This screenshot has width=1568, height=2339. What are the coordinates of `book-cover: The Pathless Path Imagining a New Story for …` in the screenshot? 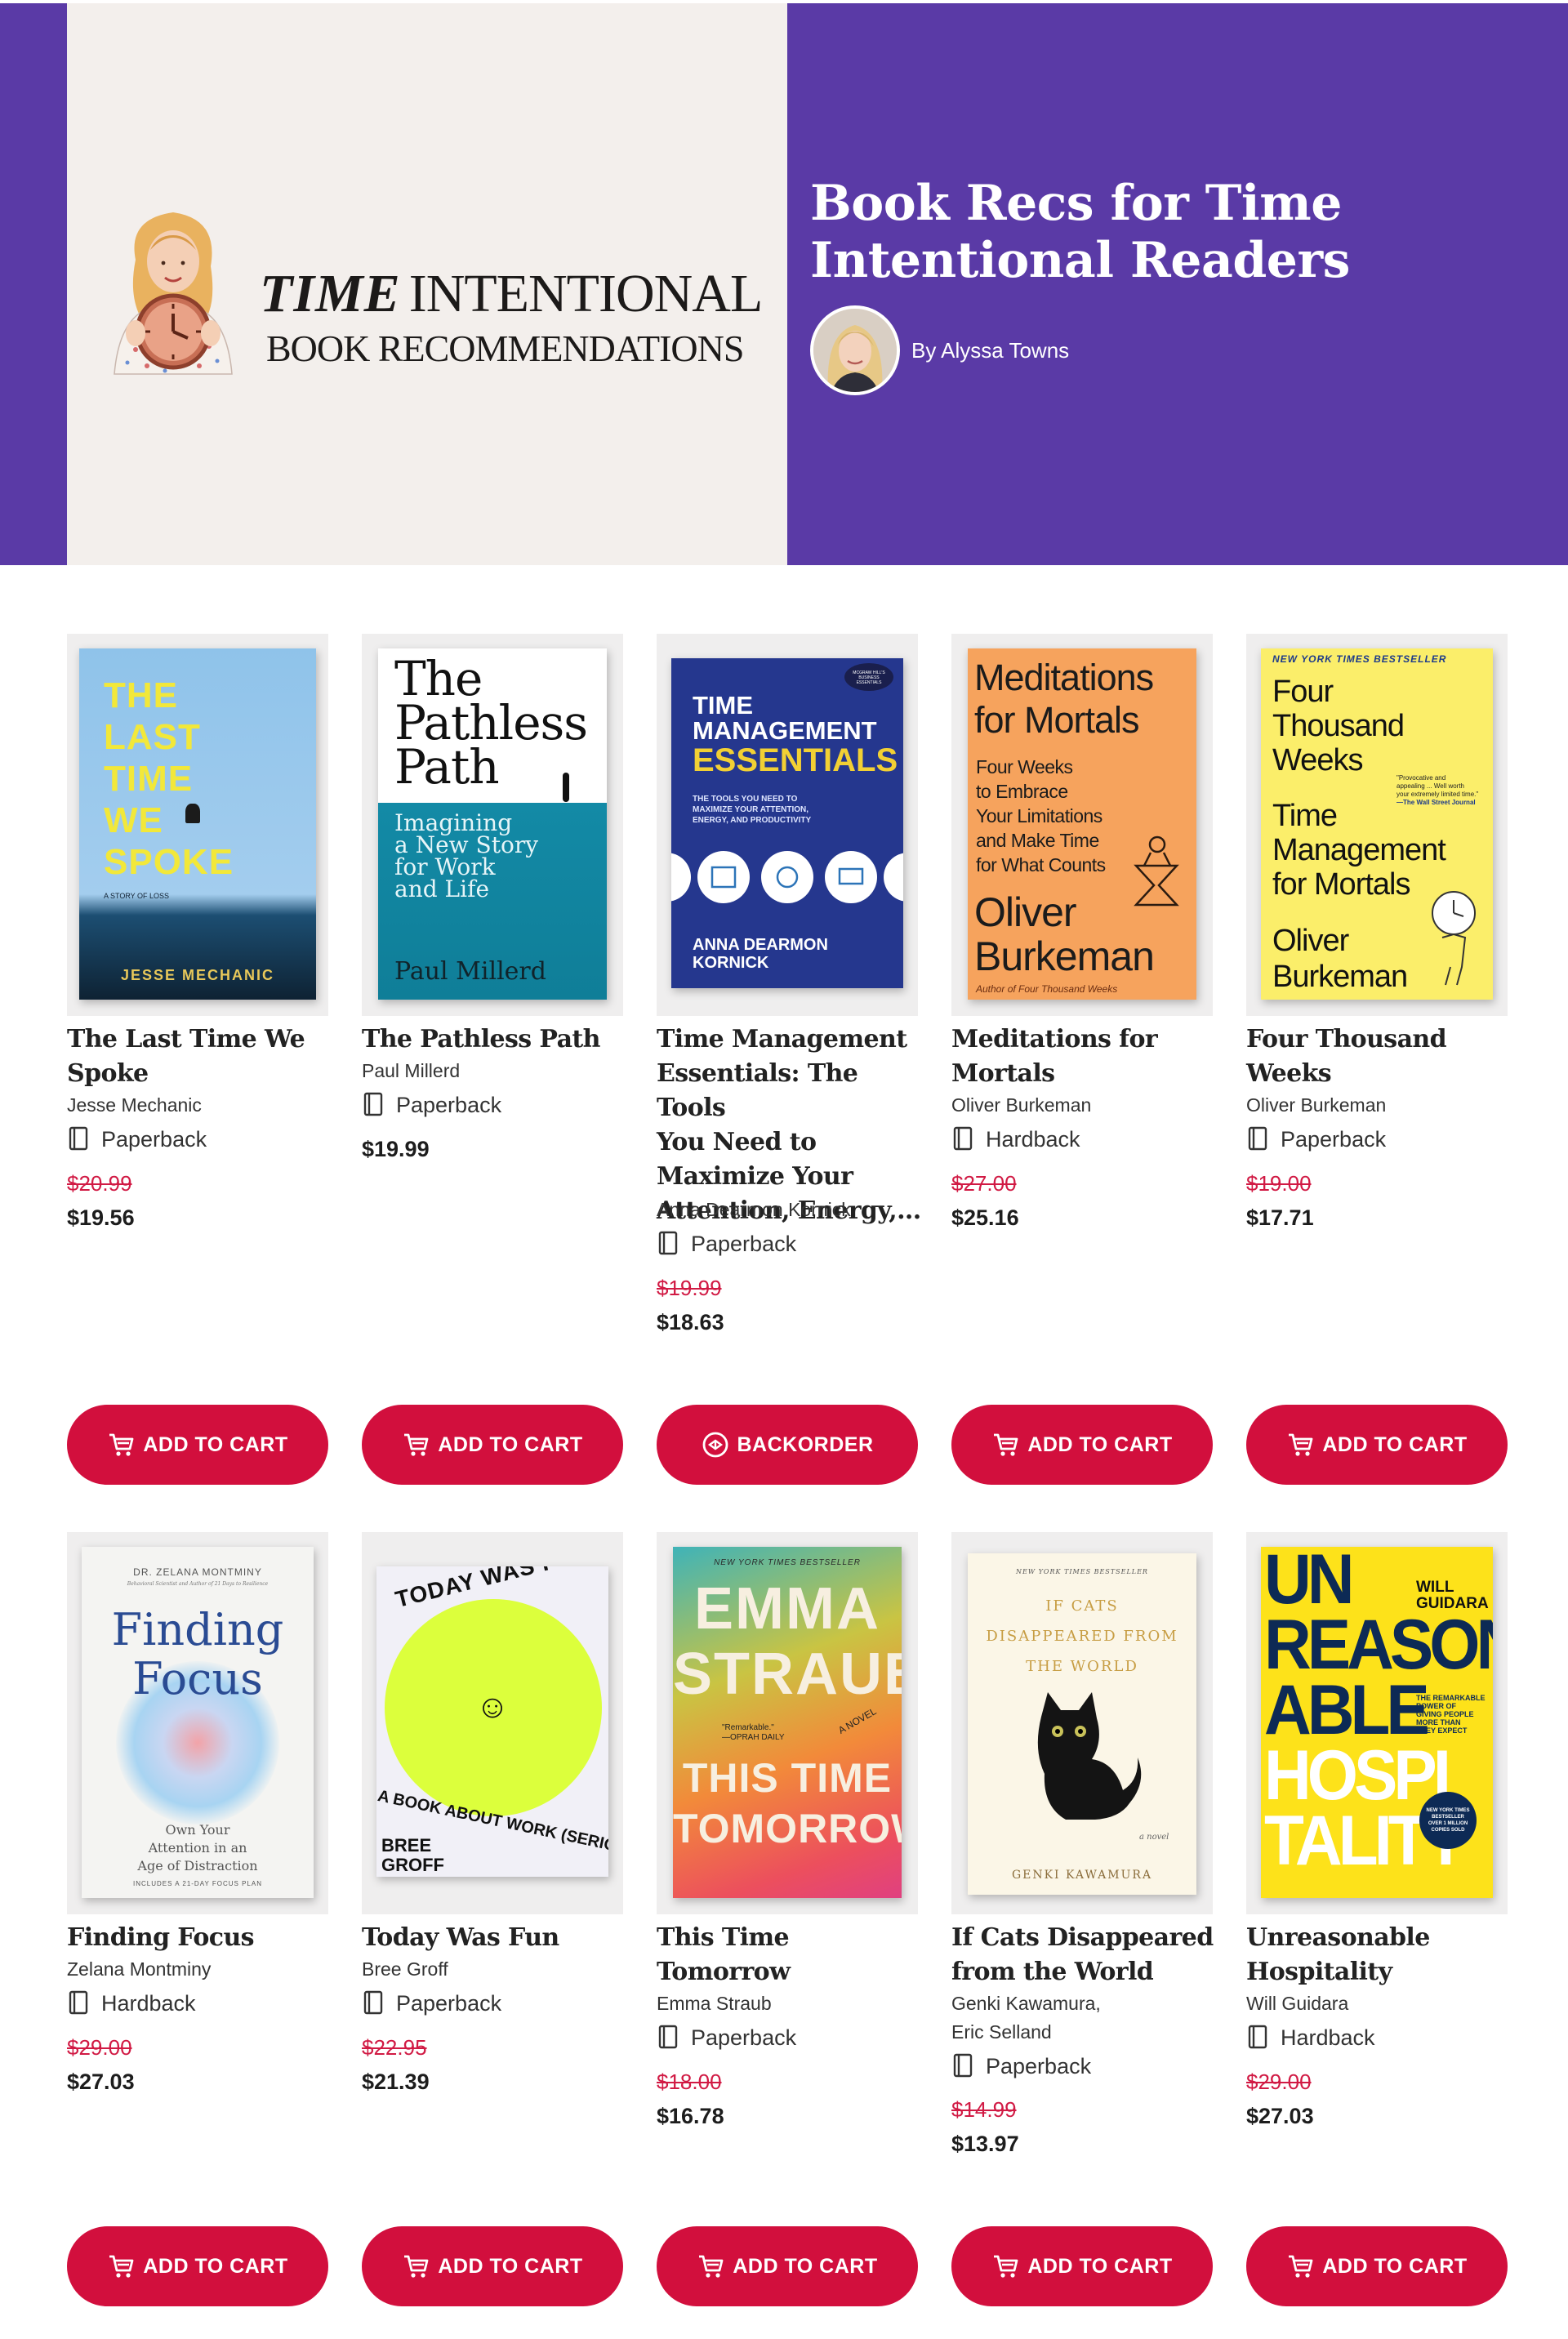 It's located at (492, 824).